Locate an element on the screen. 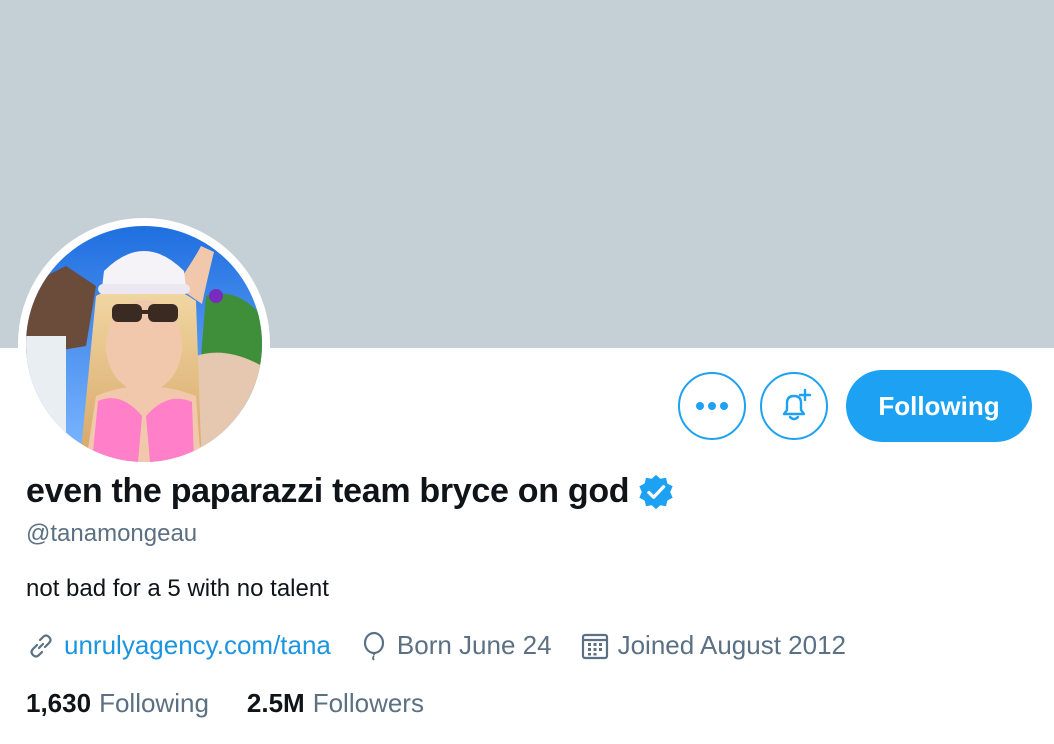 Image resolution: width=1054 pixels, height=744 pixels. joined-item: Joined August 2012 is located at coordinates (713, 645).